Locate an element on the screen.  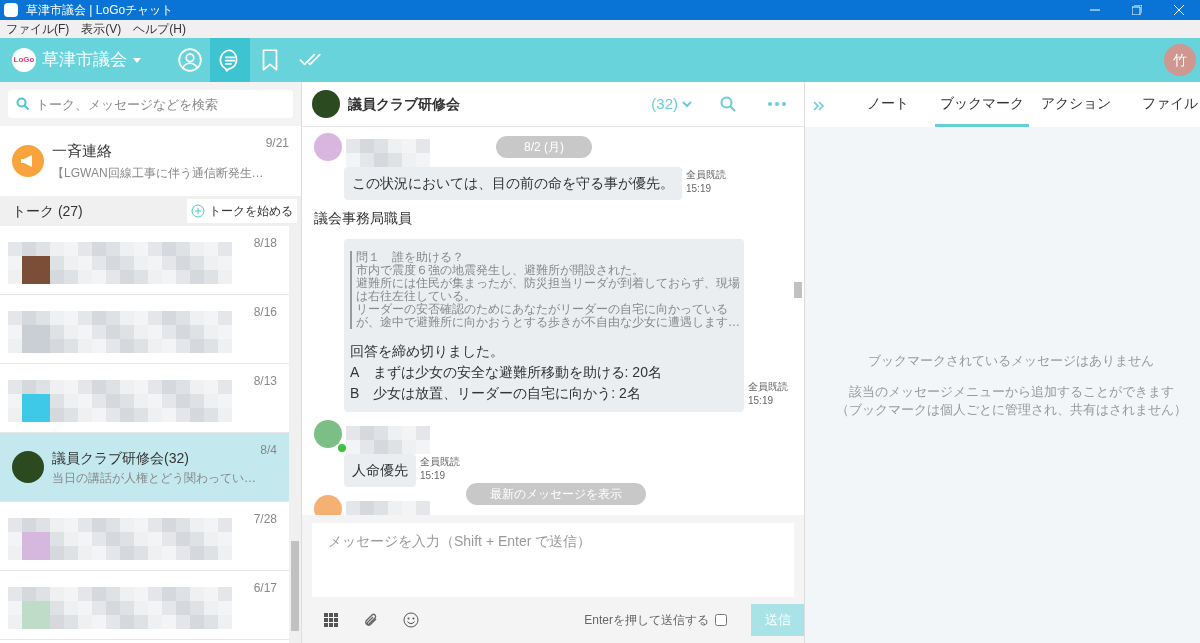
close-icon is located at coordinates (1179, 10).